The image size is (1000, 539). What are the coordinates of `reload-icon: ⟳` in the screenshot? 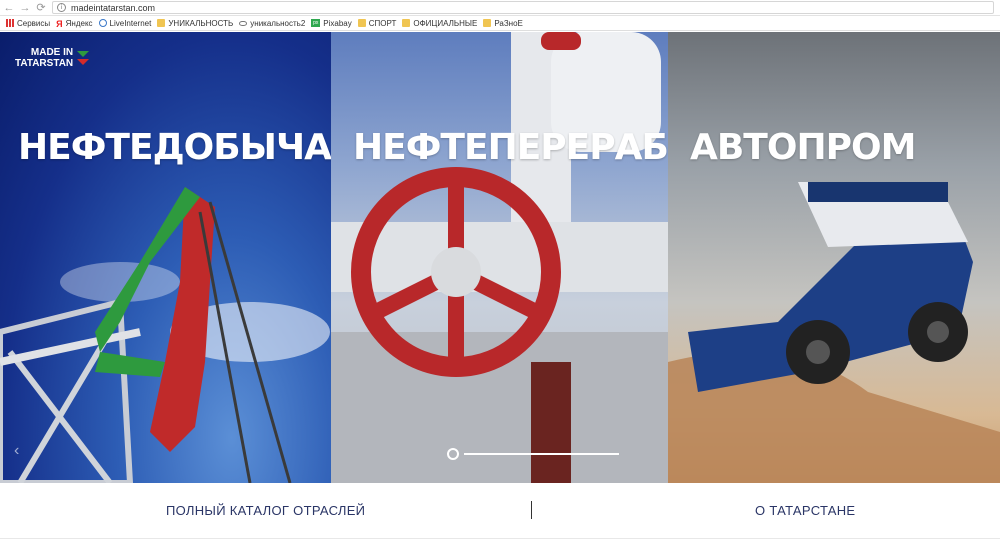 It's located at (41, 8).